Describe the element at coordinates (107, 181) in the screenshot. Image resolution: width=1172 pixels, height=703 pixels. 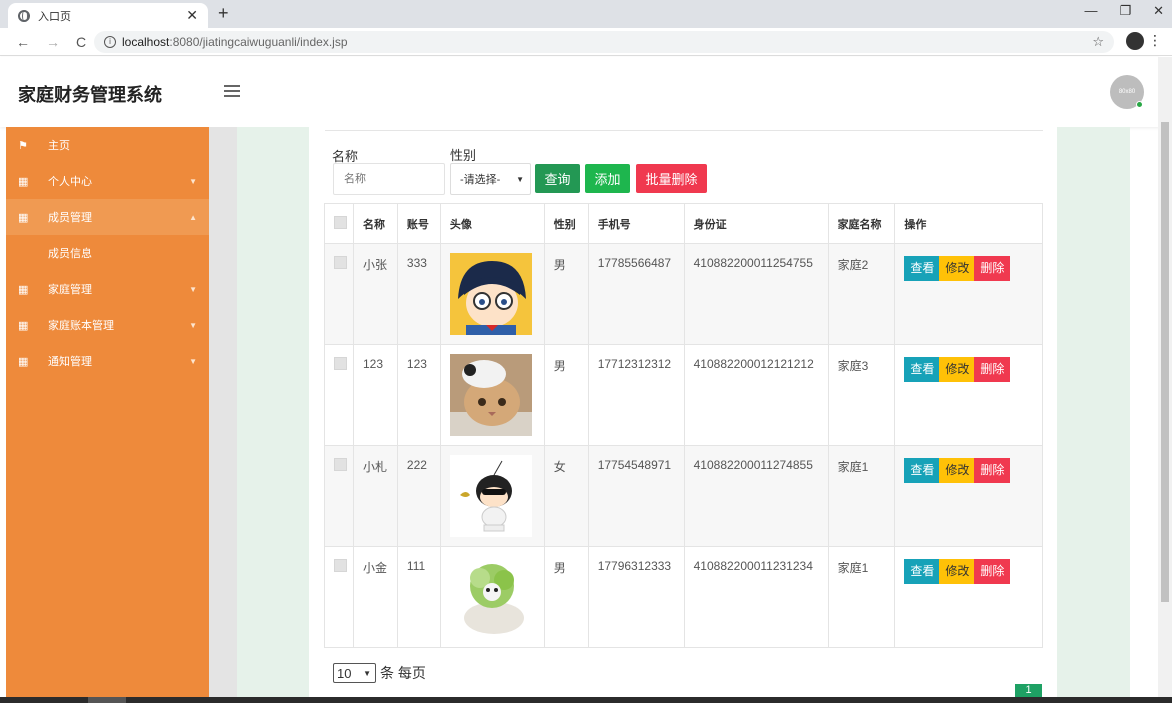
I see `sidebar-item-personal-center: ▦ 个人中心 ▼` at that location.